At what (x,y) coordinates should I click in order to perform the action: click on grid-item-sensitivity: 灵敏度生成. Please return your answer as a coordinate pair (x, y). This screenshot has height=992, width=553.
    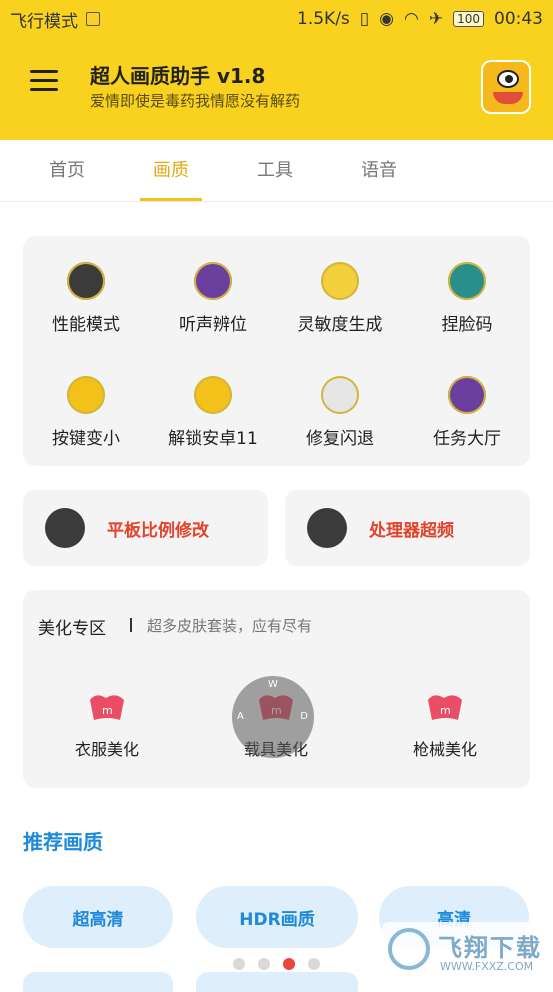
    Looking at the image, I should click on (340, 298).